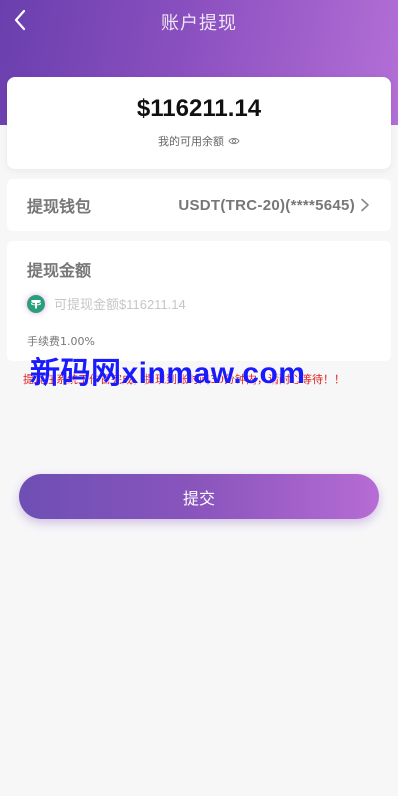 The width and height of the screenshot is (398, 796). What do you see at coordinates (59, 206) in the screenshot?
I see `wallet-label: 提现钱包` at bounding box center [59, 206].